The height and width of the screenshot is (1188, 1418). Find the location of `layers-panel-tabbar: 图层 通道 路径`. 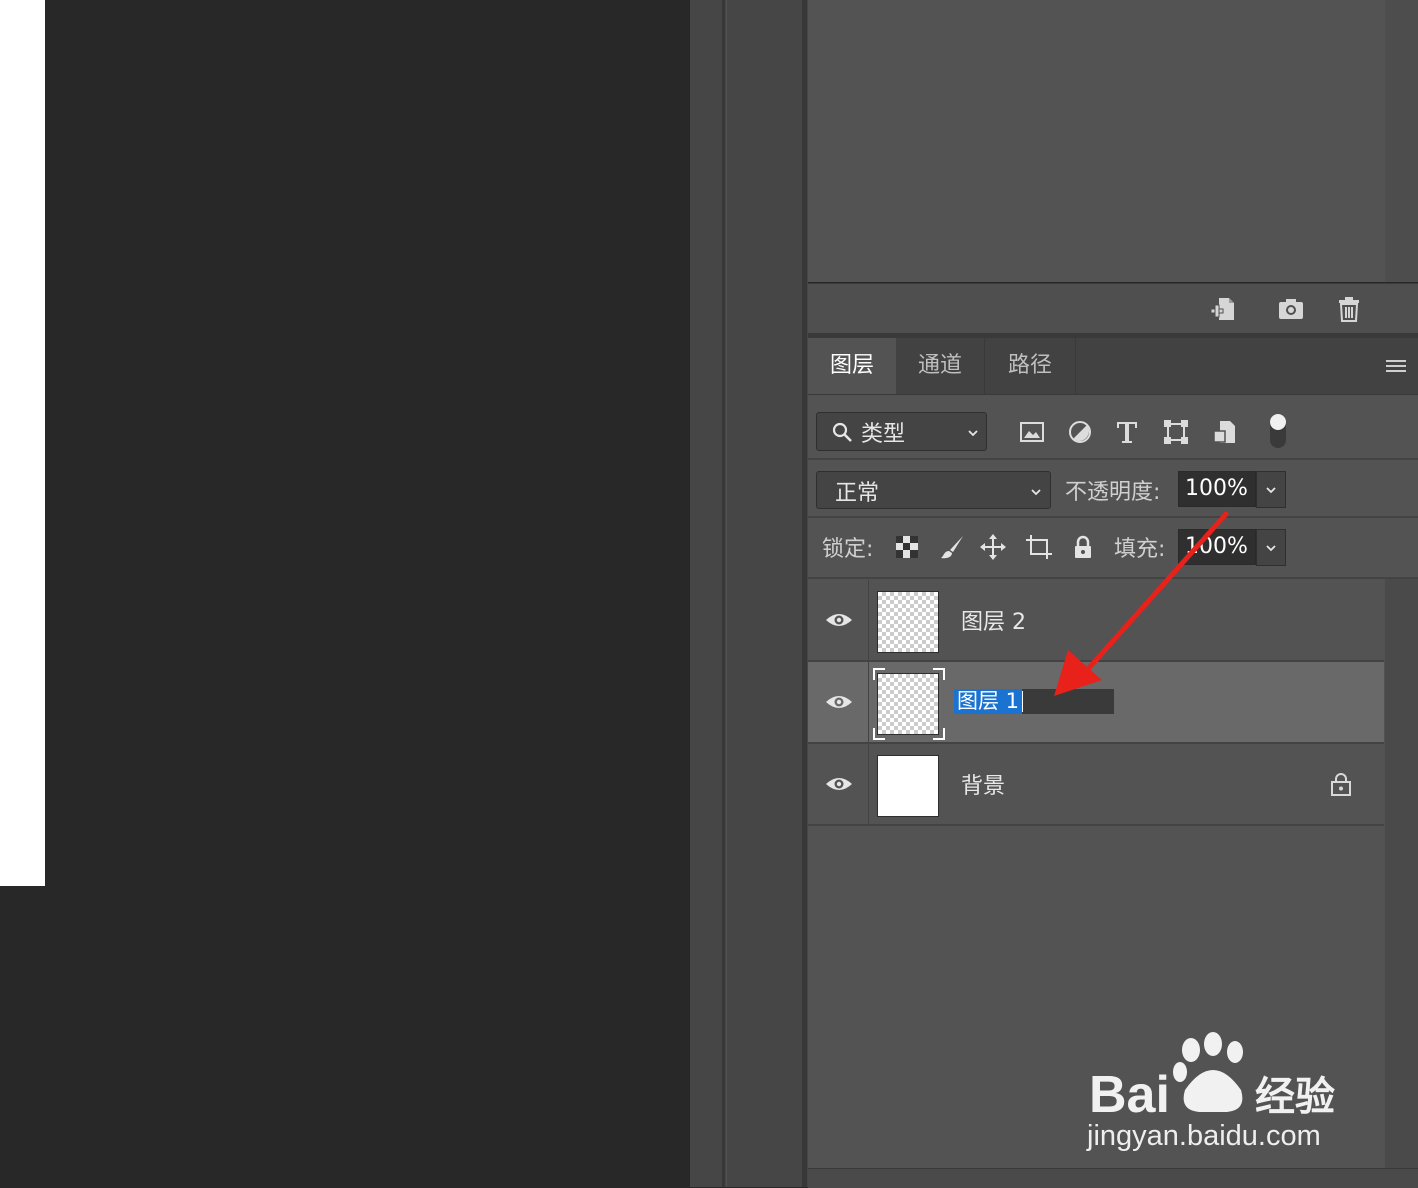

layers-panel-tabbar: 图层 通道 路径 is located at coordinates (1113, 366).